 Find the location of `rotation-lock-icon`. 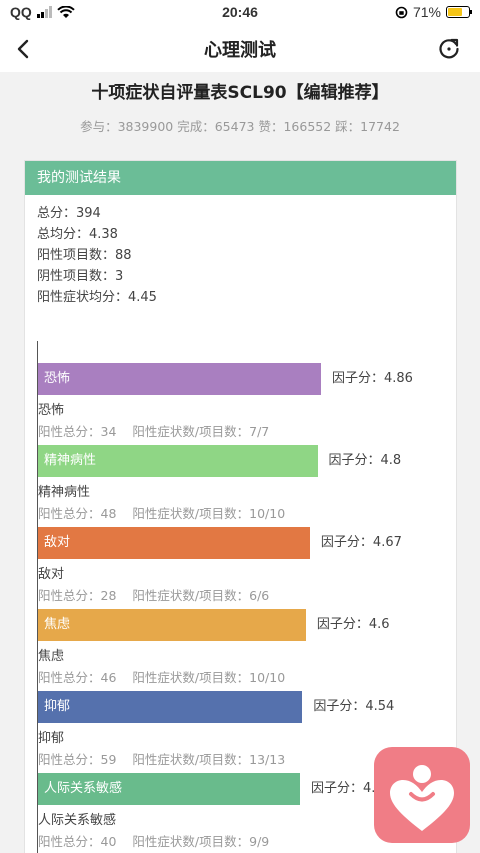

rotation-lock-icon is located at coordinates (401, 12).